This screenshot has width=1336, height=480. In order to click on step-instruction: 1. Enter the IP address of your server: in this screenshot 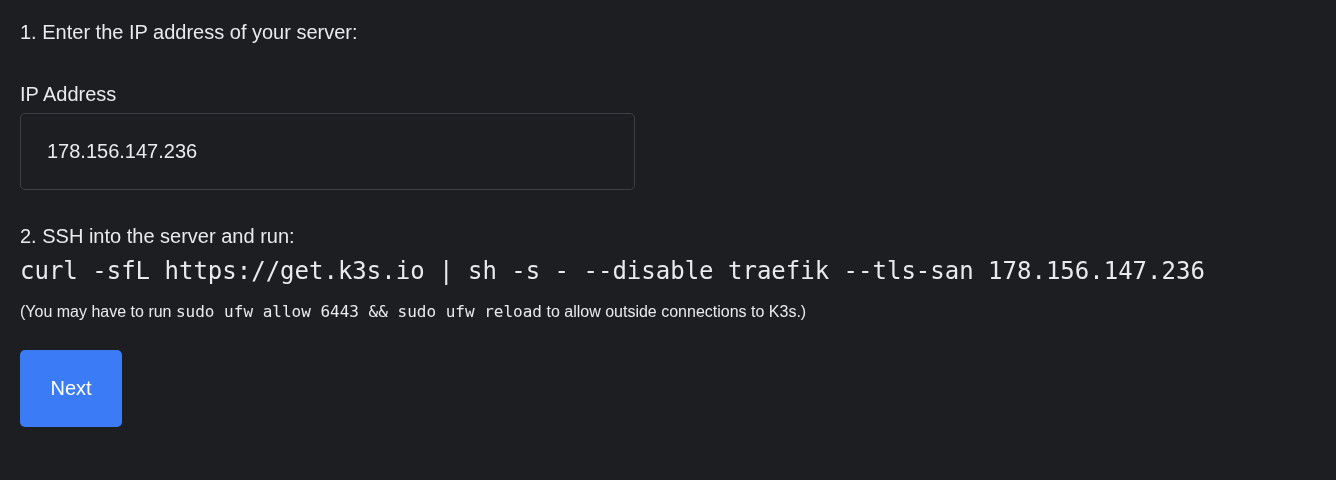, I will do `click(189, 32)`.